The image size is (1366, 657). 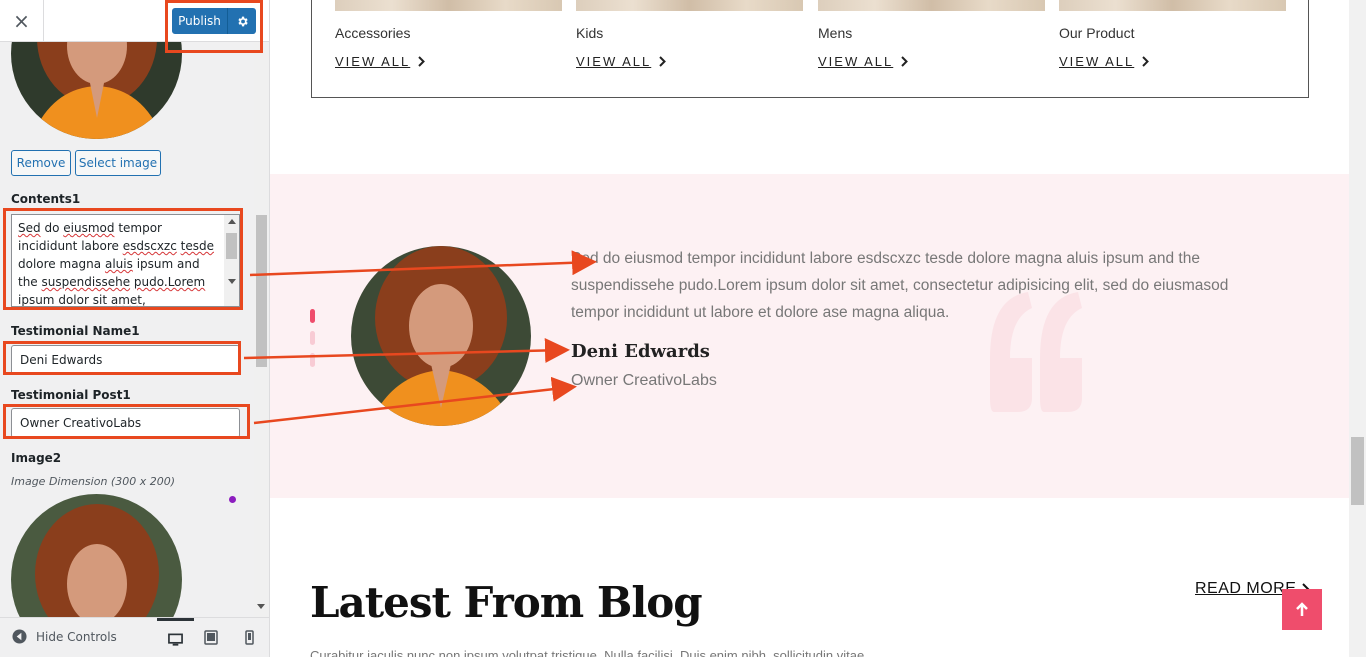 I want to click on preview-scrollbar, so click(x=1357, y=328).